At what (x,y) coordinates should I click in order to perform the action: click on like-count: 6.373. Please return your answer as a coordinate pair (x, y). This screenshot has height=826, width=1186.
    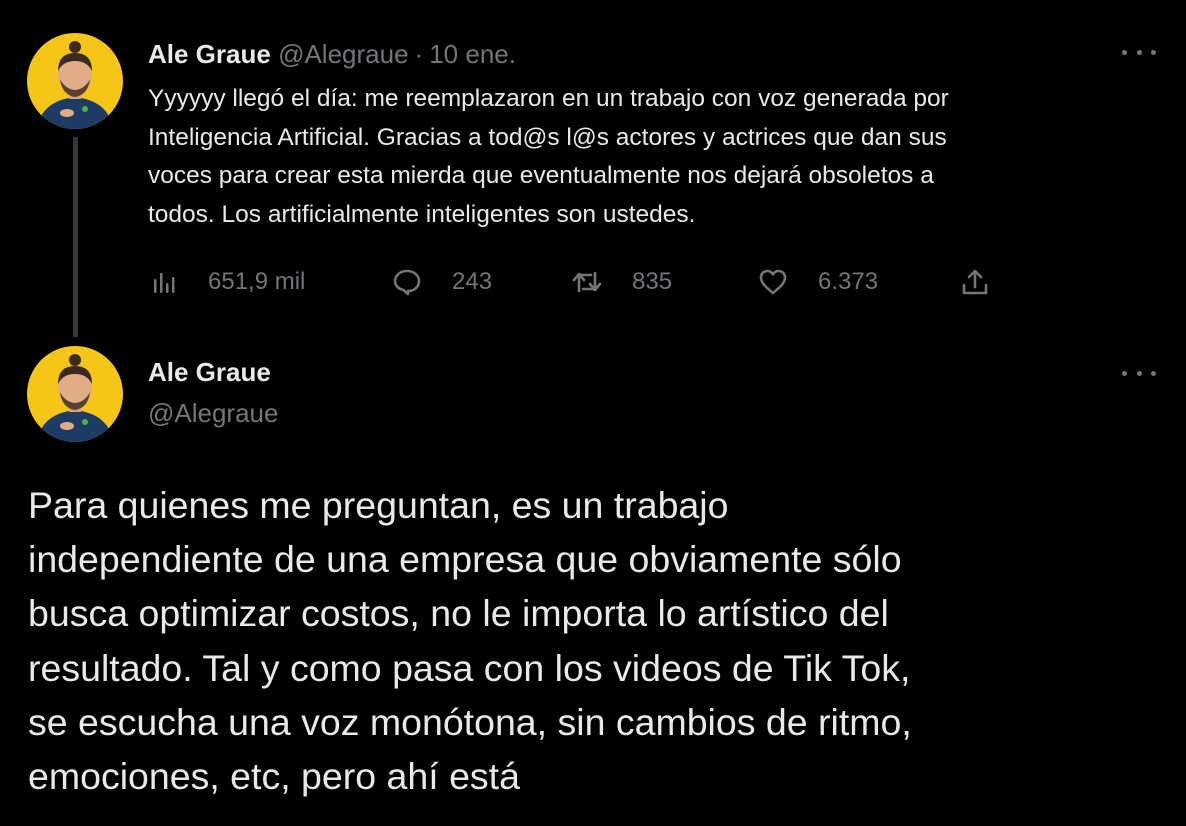
    Looking at the image, I should click on (848, 281).